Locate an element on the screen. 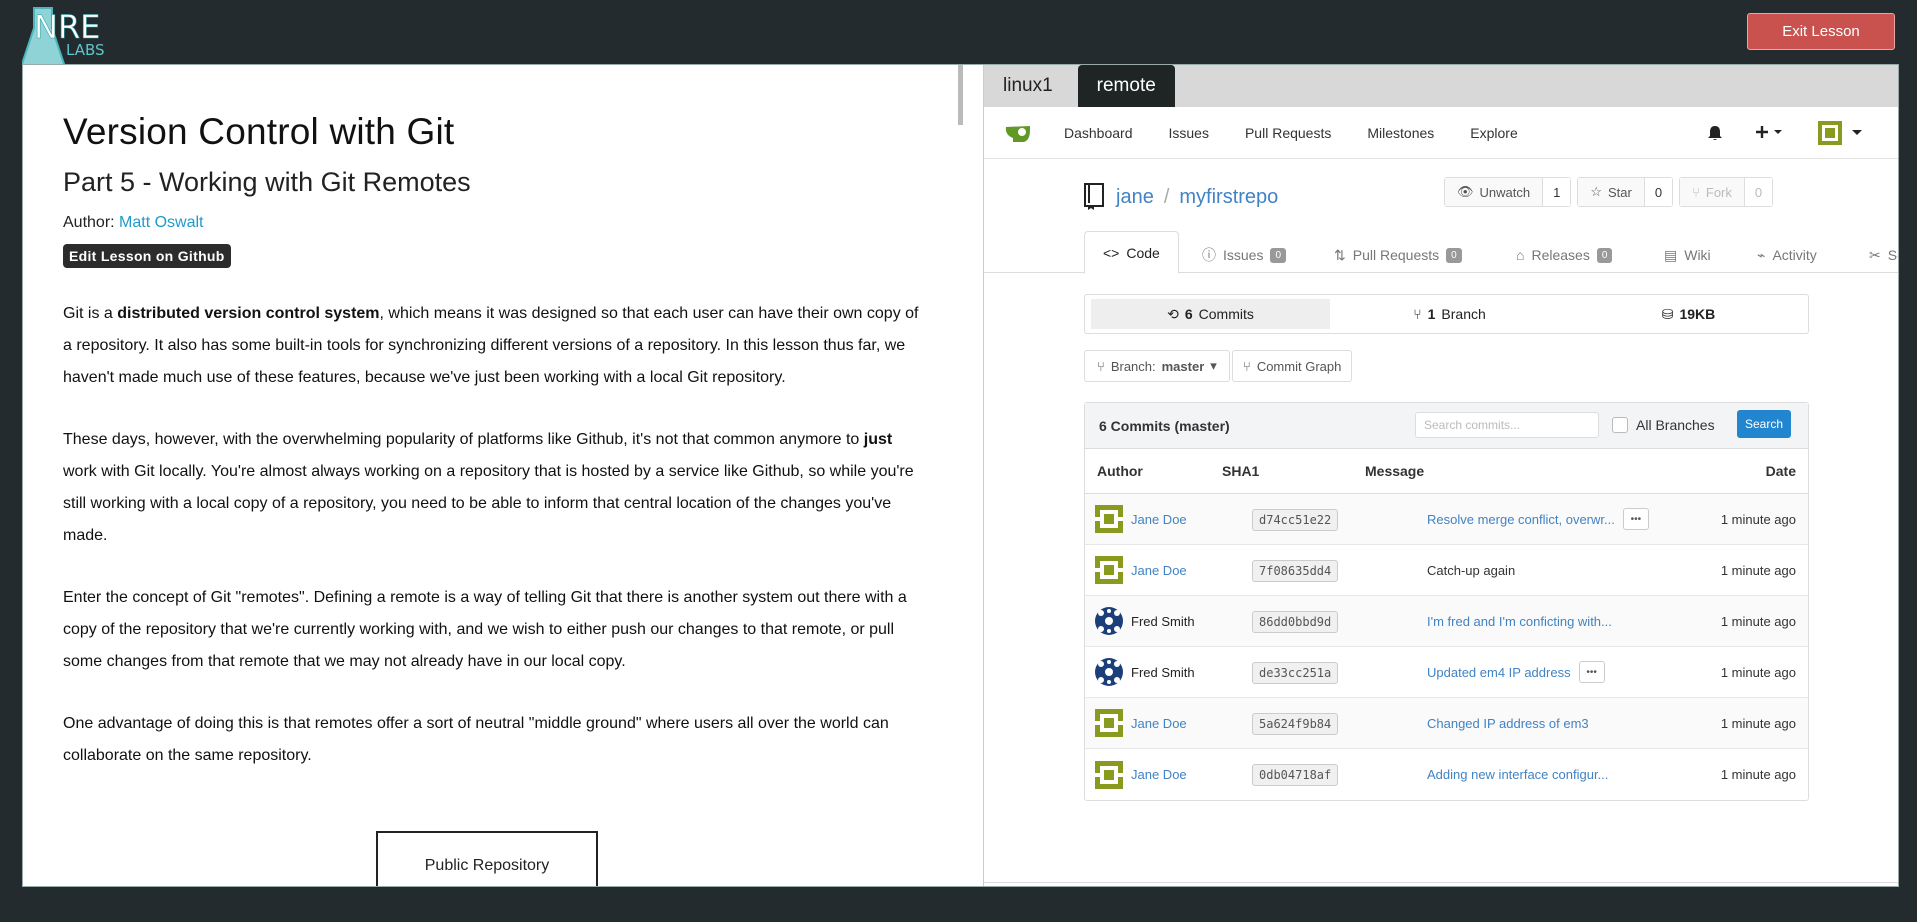 This screenshot has width=1917, height=922. commit-message-cell: Catch-up again is located at coordinates (1471, 570).